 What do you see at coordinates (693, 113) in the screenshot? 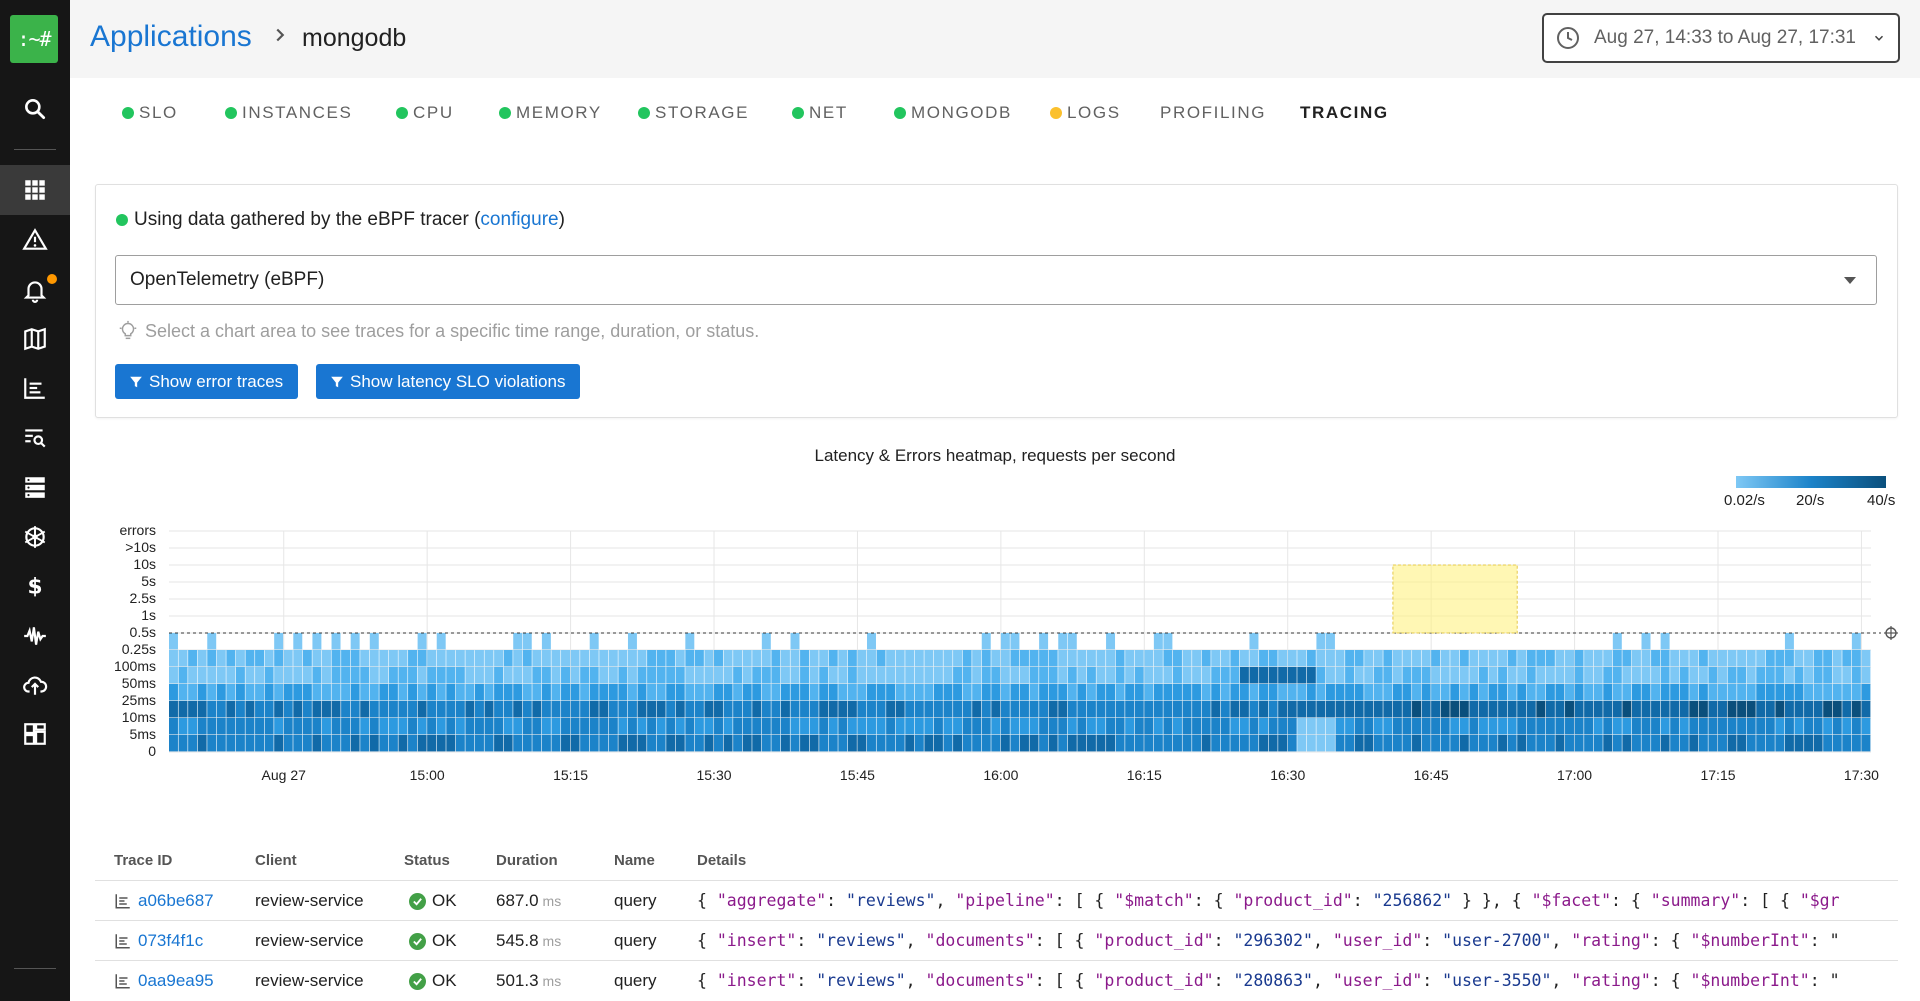
I see `tab-storage: STORAGE` at bounding box center [693, 113].